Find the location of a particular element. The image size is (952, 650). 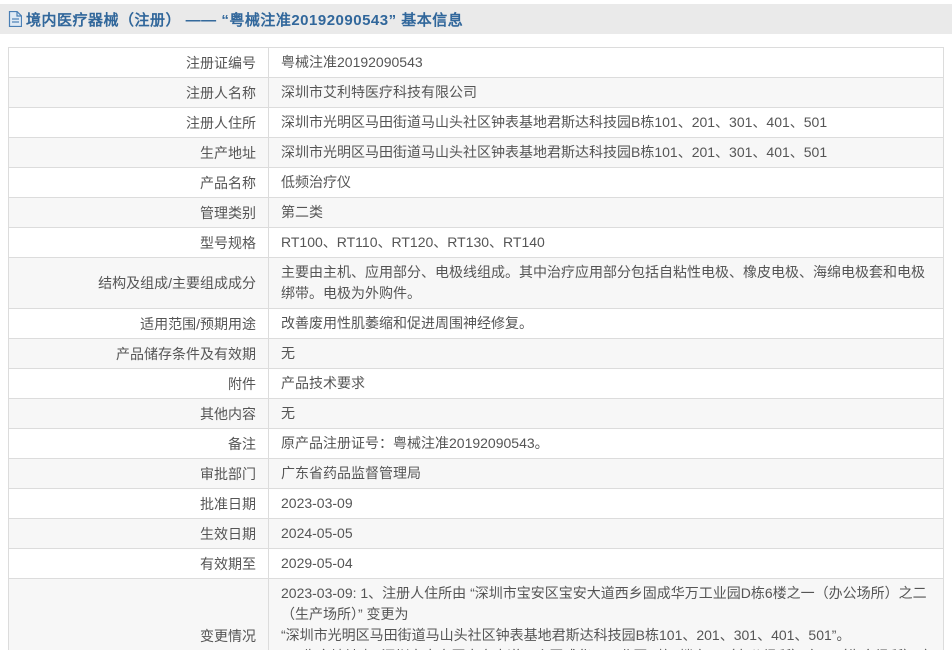

table-row: 备注 原产品注册证号：粤械注准20192090543。 is located at coordinates (476, 443).